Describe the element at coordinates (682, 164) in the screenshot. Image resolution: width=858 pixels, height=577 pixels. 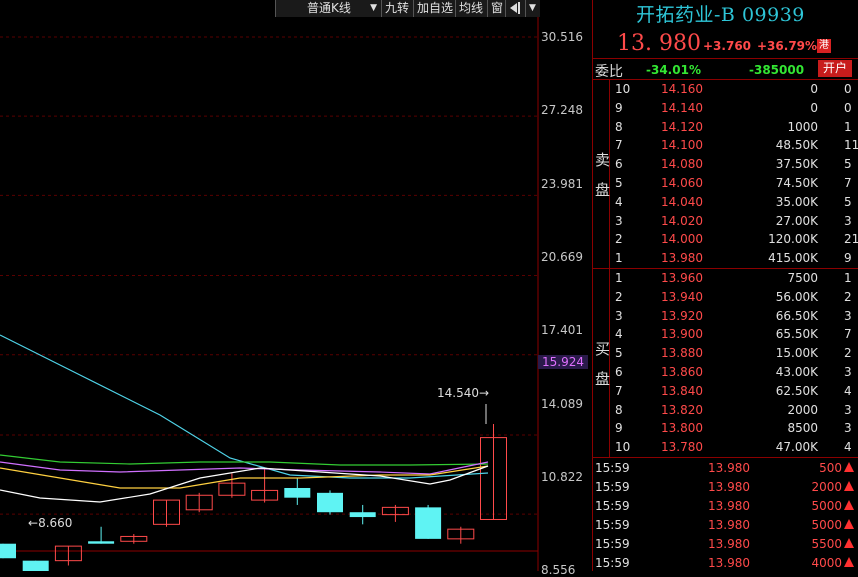
I see `order-price: 14.080` at that location.